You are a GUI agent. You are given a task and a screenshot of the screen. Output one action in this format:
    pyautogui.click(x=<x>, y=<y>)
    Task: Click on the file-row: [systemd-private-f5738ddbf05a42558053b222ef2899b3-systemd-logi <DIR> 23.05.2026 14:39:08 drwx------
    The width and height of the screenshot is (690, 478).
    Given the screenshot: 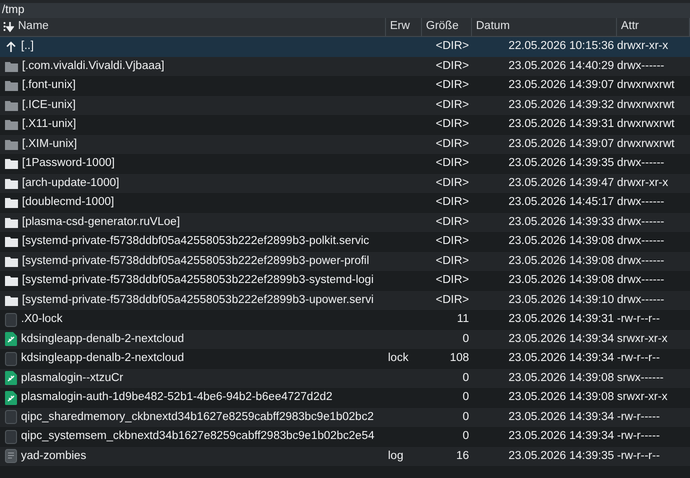 What is the action you would take?
    pyautogui.click(x=345, y=280)
    